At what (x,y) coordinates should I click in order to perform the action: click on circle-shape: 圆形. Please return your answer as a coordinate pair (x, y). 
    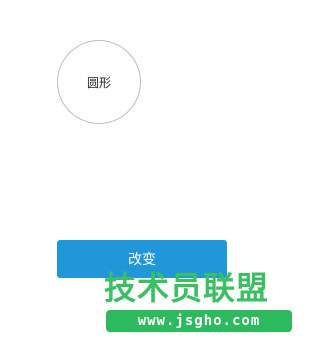
    Looking at the image, I should click on (99, 82).